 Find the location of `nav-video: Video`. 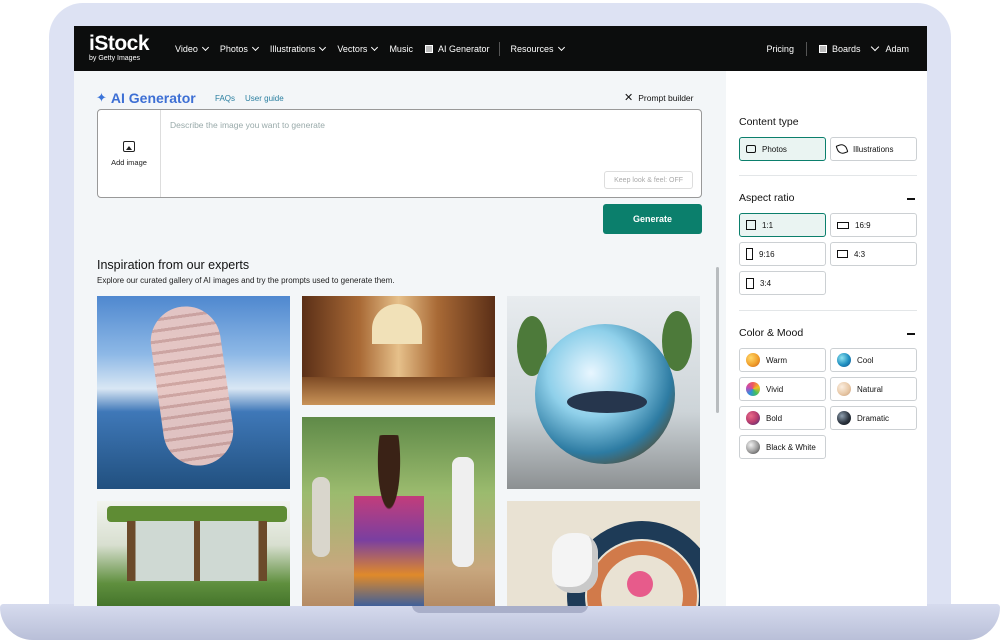

nav-video: Video is located at coordinates (192, 48).